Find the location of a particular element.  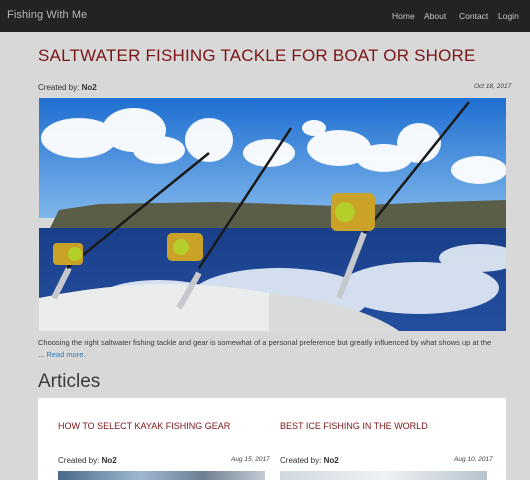

top-navbar: Fishing With Me Home About Contact Login is located at coordinates (265, 16).